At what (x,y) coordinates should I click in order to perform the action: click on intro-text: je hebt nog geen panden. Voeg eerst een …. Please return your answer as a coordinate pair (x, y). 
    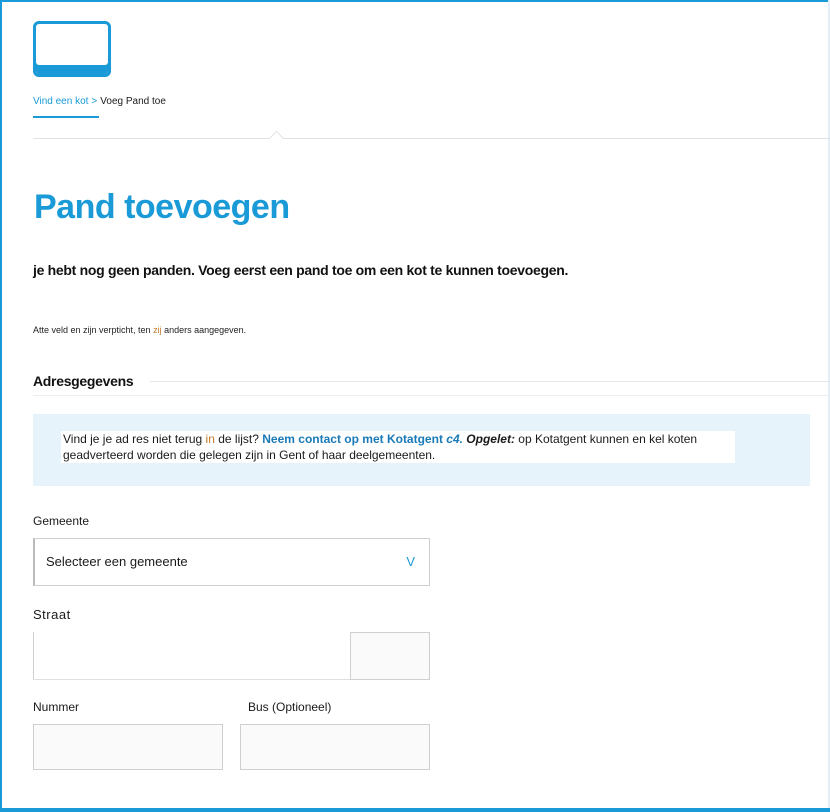
    Looking at the image, I should click on (301, 270).